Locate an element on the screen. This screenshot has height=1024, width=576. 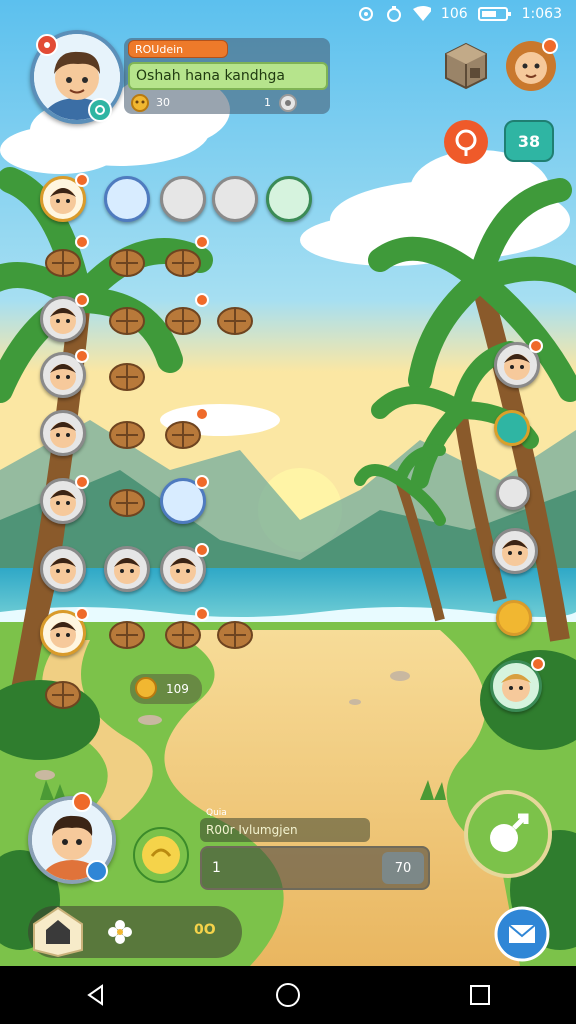
lemon-action-button is located at coordinates (161, 855).